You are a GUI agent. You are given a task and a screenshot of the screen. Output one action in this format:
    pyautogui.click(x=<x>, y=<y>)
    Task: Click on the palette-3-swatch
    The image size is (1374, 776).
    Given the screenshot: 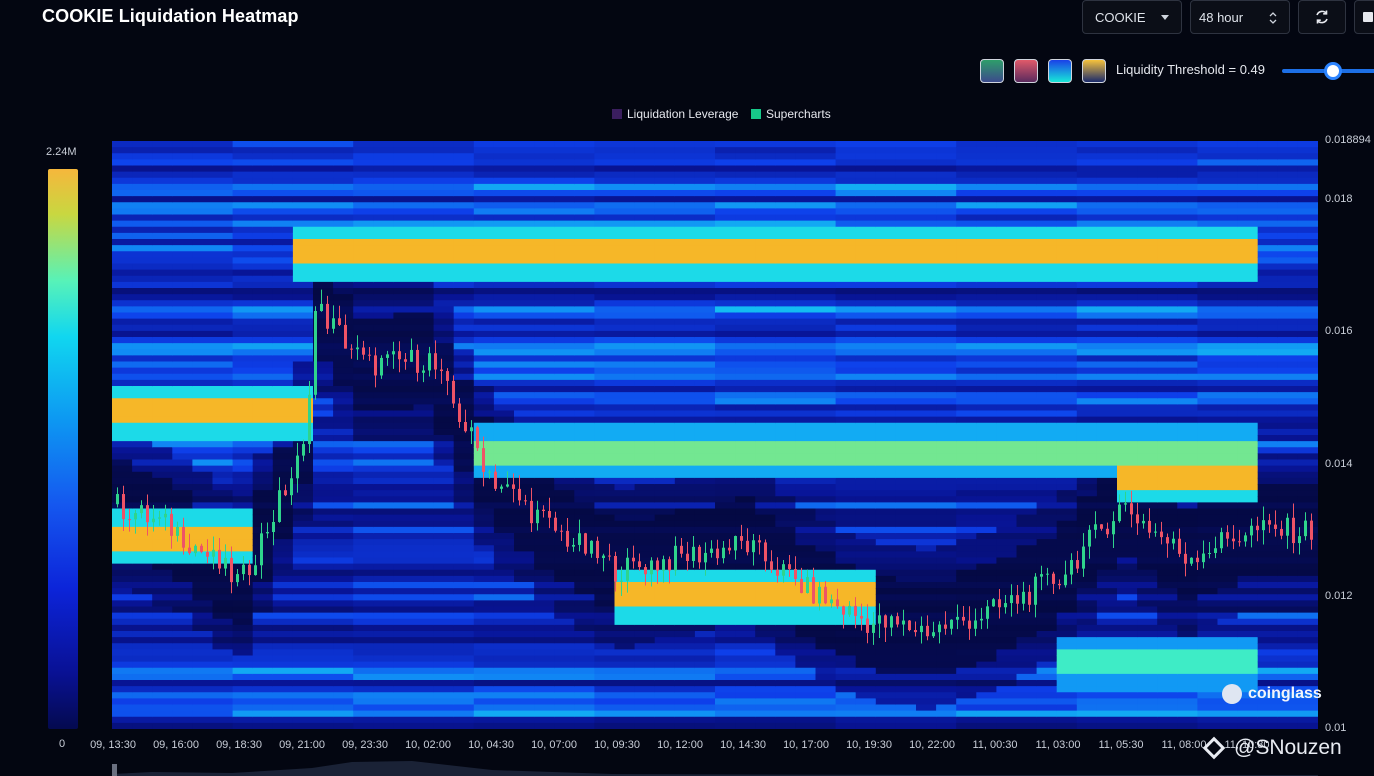 What is the action you would take?
    pyautogui.click(x=1060, y=71)
    